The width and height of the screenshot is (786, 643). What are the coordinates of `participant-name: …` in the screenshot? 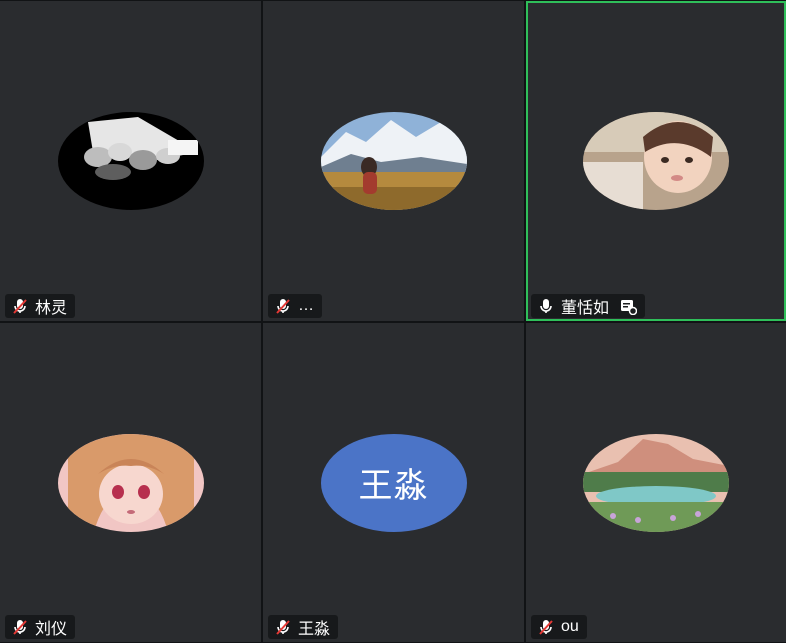 It's located at (306, 305).